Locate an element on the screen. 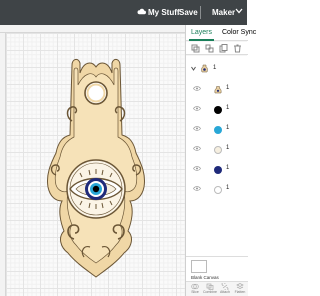 The height and width of the screenshot is (296, 320). attach-icon is located at coordinates (225, 286).